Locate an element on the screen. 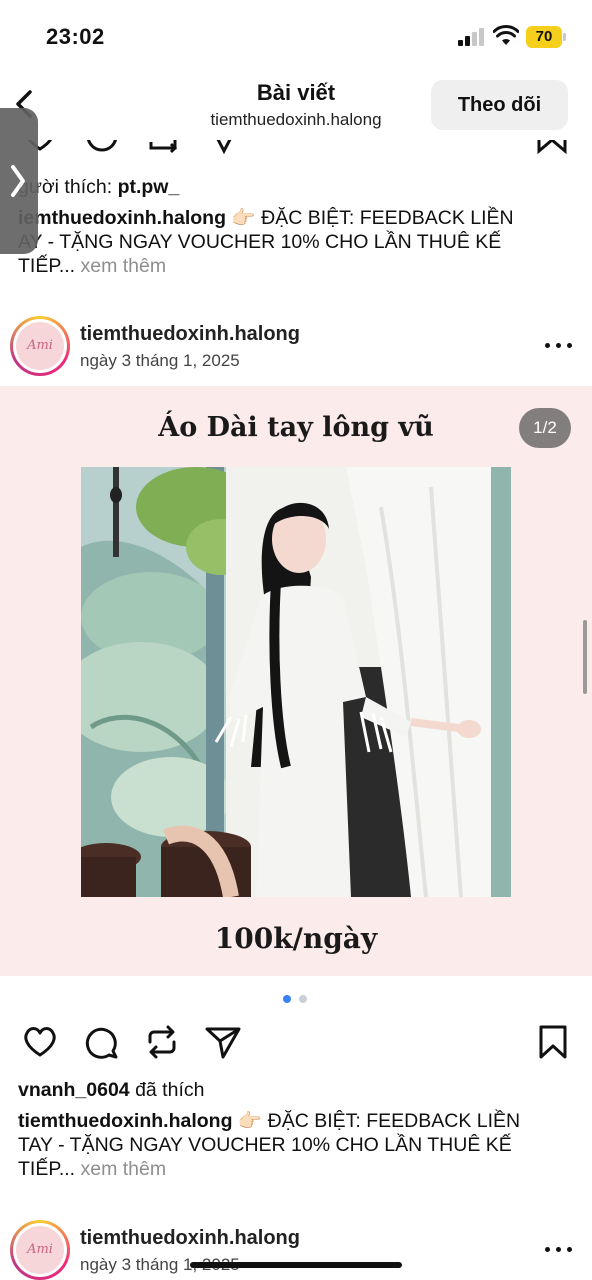  prev-post-caption-line: TIẾP... xem thêm is located at coordinates (92, 266).